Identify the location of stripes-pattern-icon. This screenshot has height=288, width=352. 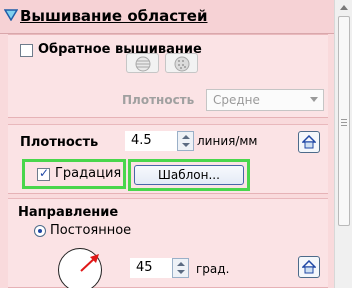
(143, 64).